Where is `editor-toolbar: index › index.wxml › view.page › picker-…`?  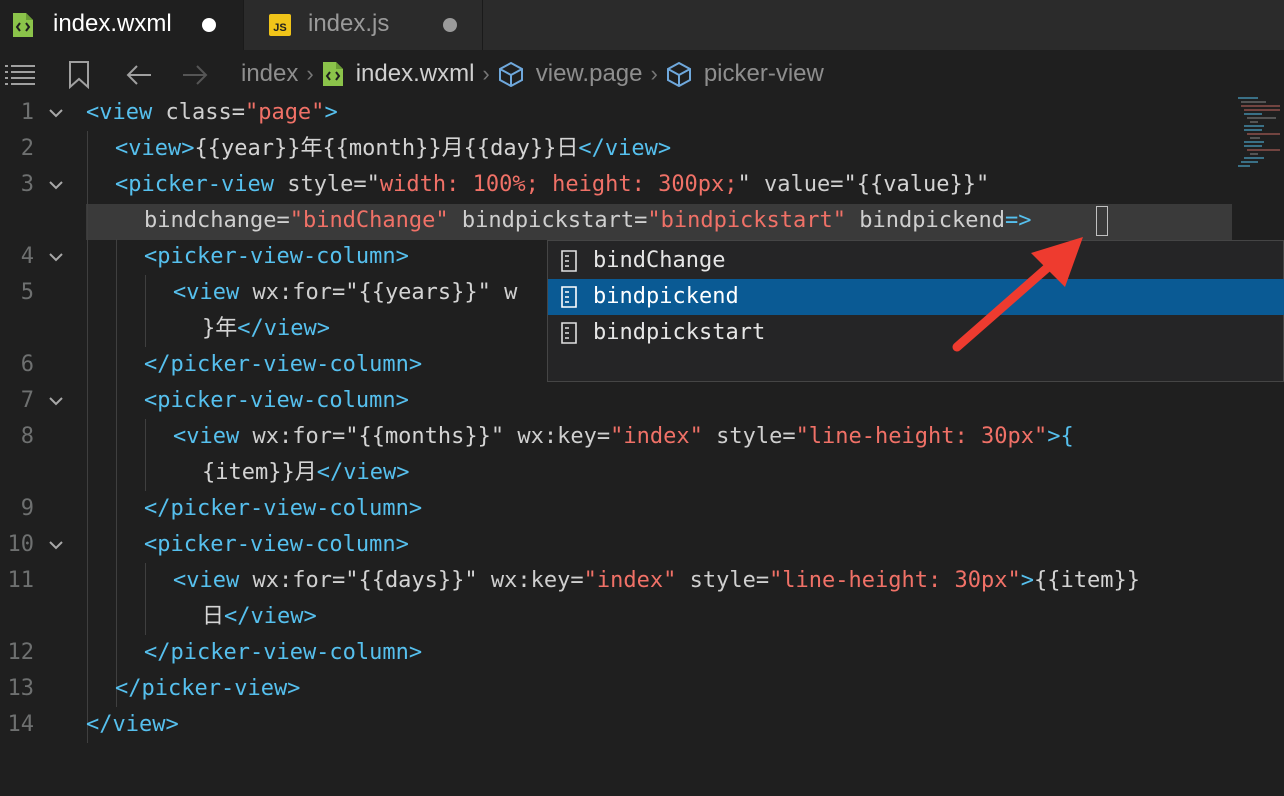
editor-toolbar: index › index.wxml › view.page › picker-… is located at coordinates (642, 75).